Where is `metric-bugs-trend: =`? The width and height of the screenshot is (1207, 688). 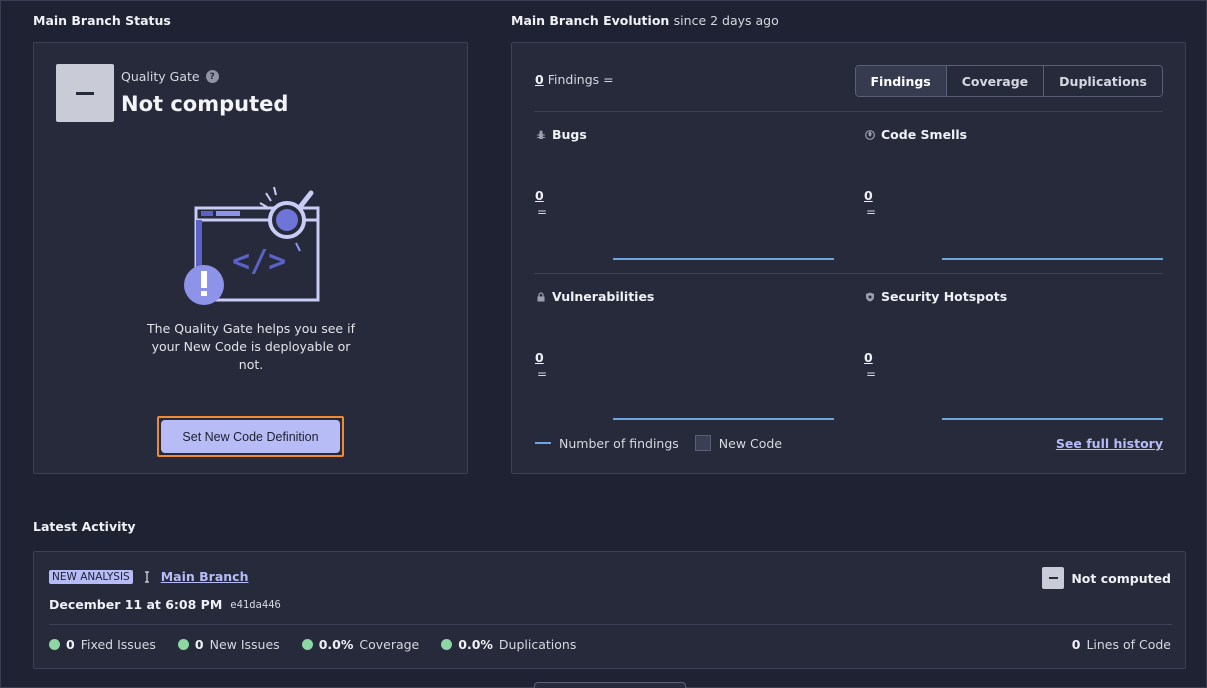
metric-bugs-trend: = is located at coordinates (542, 212).